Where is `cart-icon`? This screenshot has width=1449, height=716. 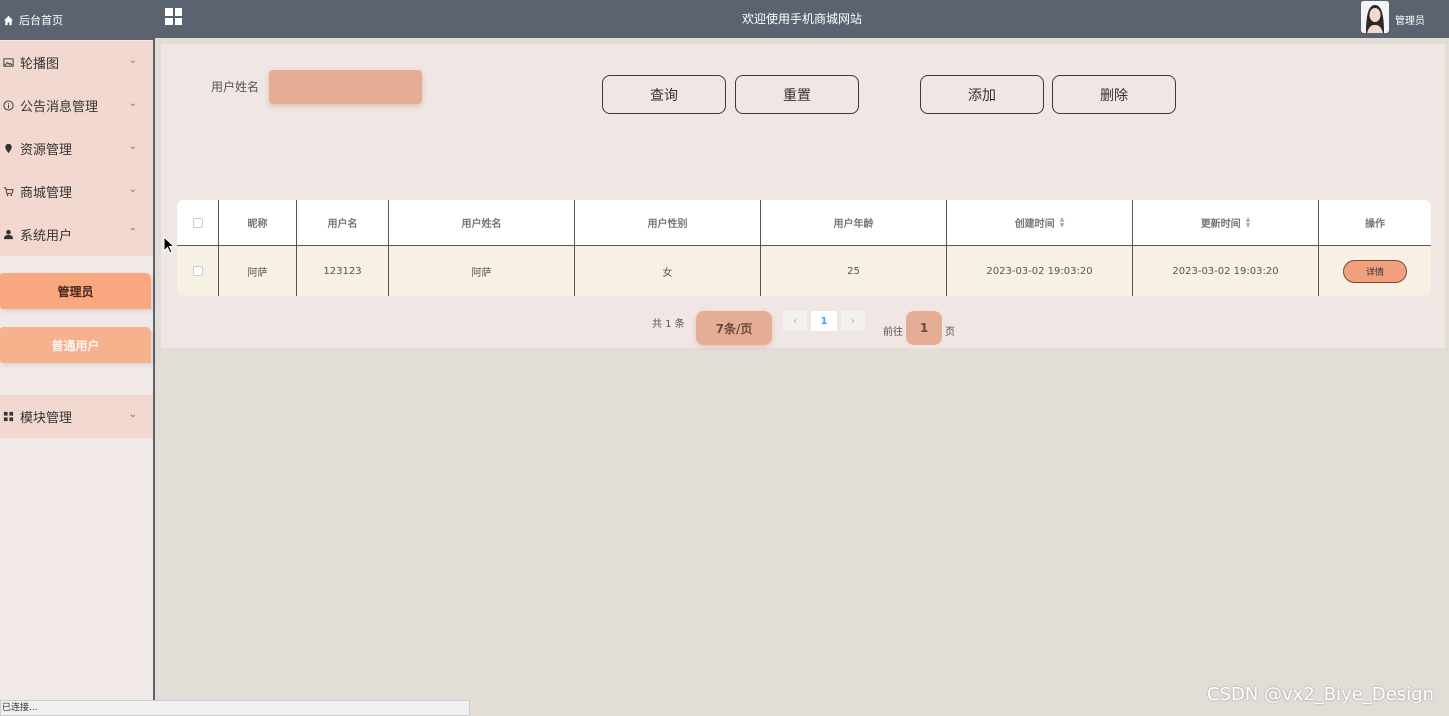
cart-icon is located at coordinates (8, 192).